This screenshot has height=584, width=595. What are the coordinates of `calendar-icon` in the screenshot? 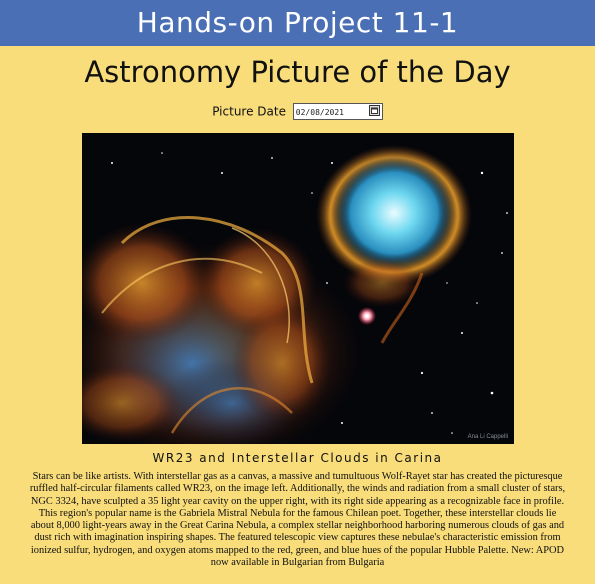 It's located at (374, 110).